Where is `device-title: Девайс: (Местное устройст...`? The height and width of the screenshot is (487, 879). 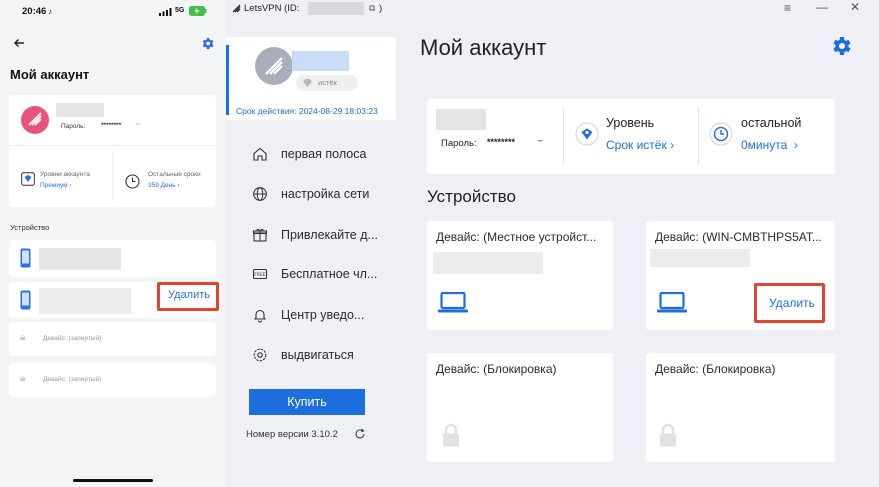 device-title: Девайс: (Местное устройст... is located at coordinates (516, 237).